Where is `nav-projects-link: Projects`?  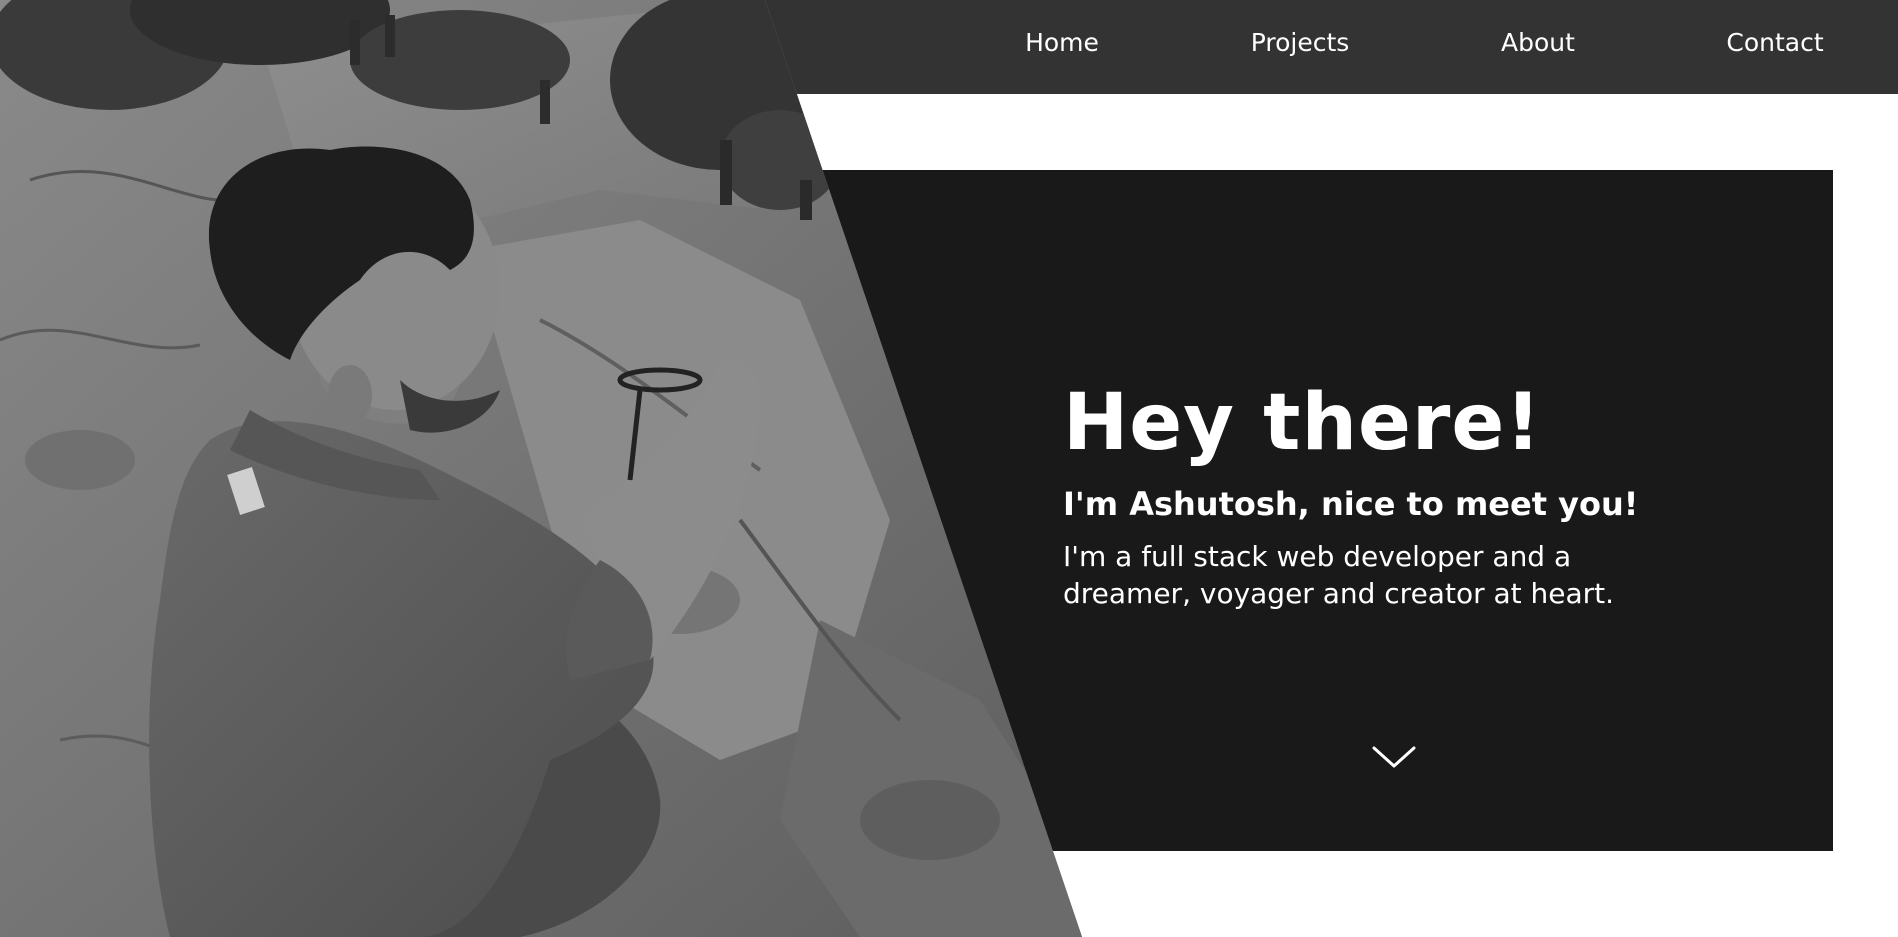 nav-projects-link: Projects is located at coordinates (1300, 43).